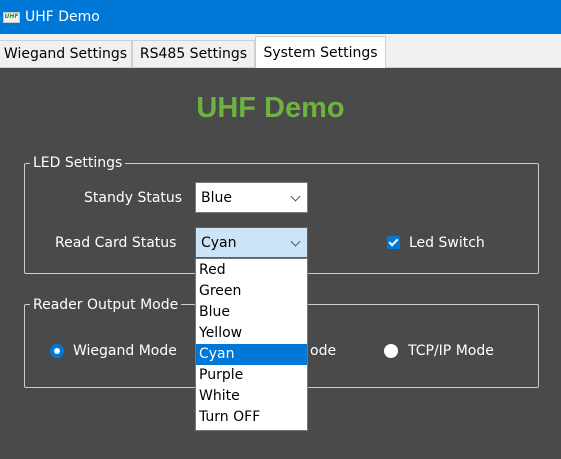 This screenshot has width=561, height=459. Describe the element at coordinates (251, 197) in the screenshot. I see `standy-status-select: Blue` at that location.